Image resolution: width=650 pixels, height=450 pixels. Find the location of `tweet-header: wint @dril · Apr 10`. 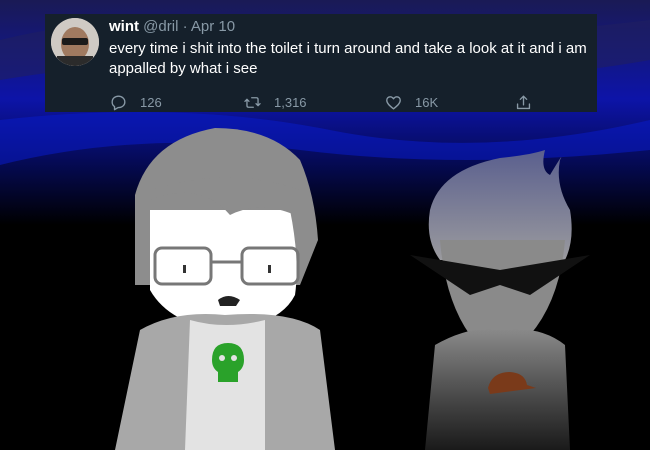

tweet-header: wint @dril · Apr 10 is located at coordinates (172, 26).